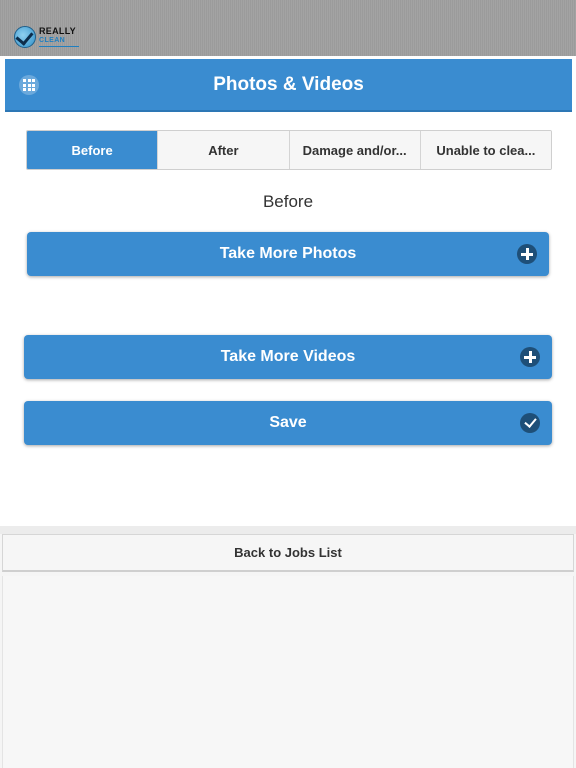 This screenshot has height=768, width=576. What do you see at coordinates (25, 37) in the screenshot?
I see `checkmark-logo-icon` at bounding box center [25, 37].